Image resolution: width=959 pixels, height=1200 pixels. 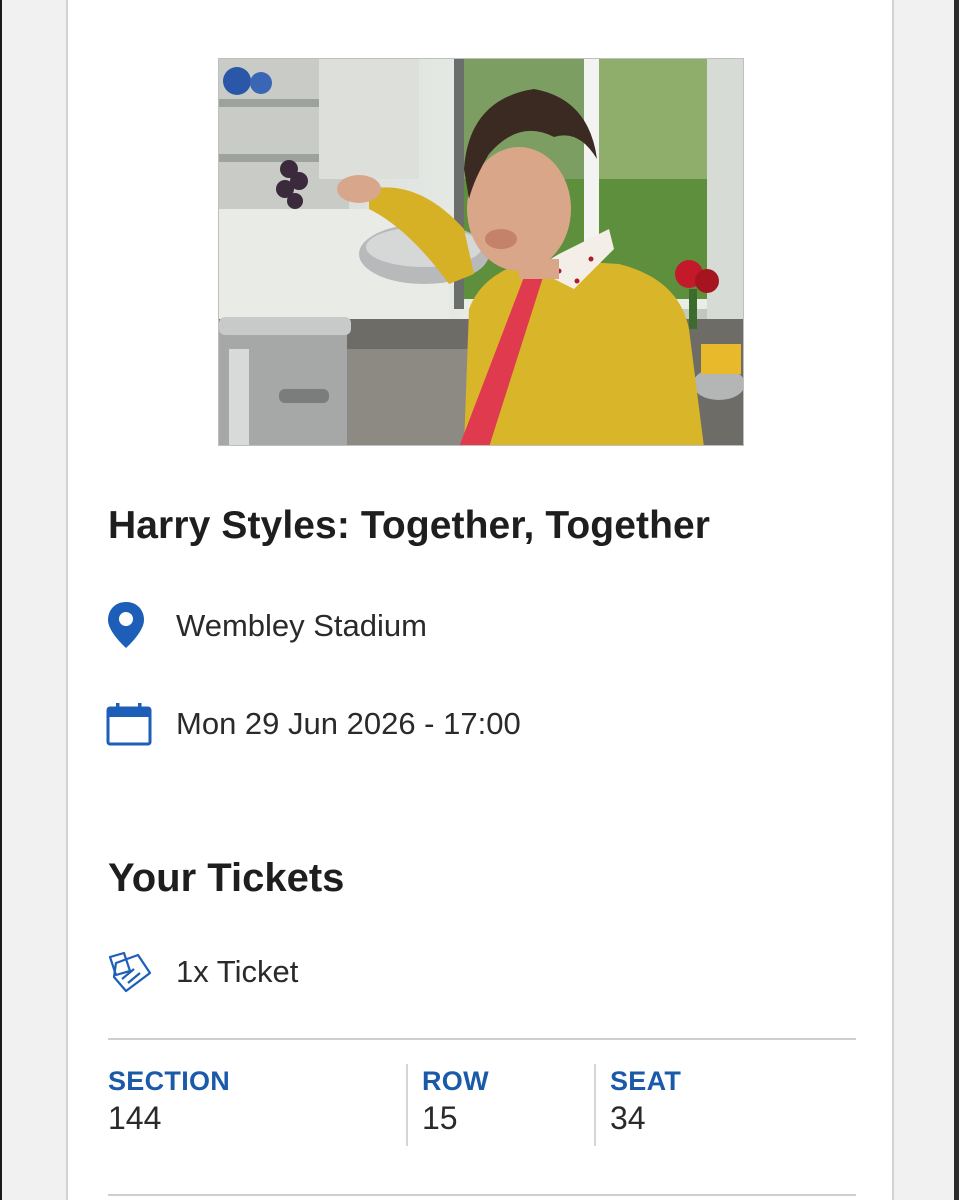 What do you see at coordinates (646, 1081) in the screenshot?
I see `seat-label: SEAT` at bounding box center [646, 1081].